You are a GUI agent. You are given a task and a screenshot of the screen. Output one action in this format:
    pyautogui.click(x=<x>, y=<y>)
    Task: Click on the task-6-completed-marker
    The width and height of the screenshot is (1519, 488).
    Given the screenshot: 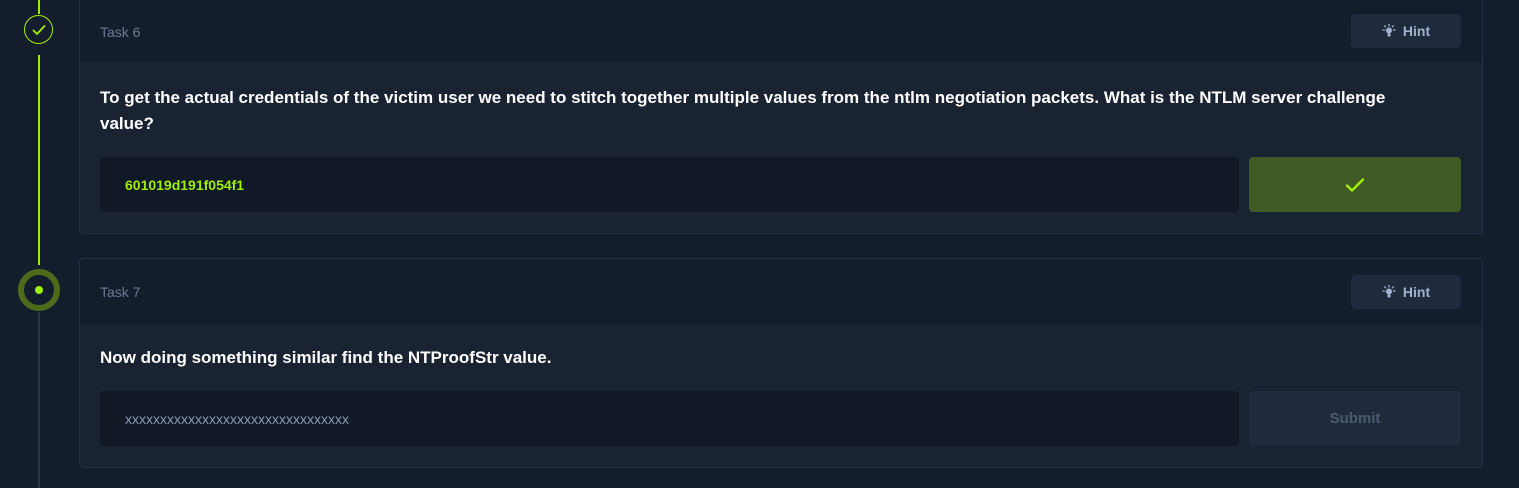 What is the action you would take?
    pyautogui.click(x=38, y=29)
    